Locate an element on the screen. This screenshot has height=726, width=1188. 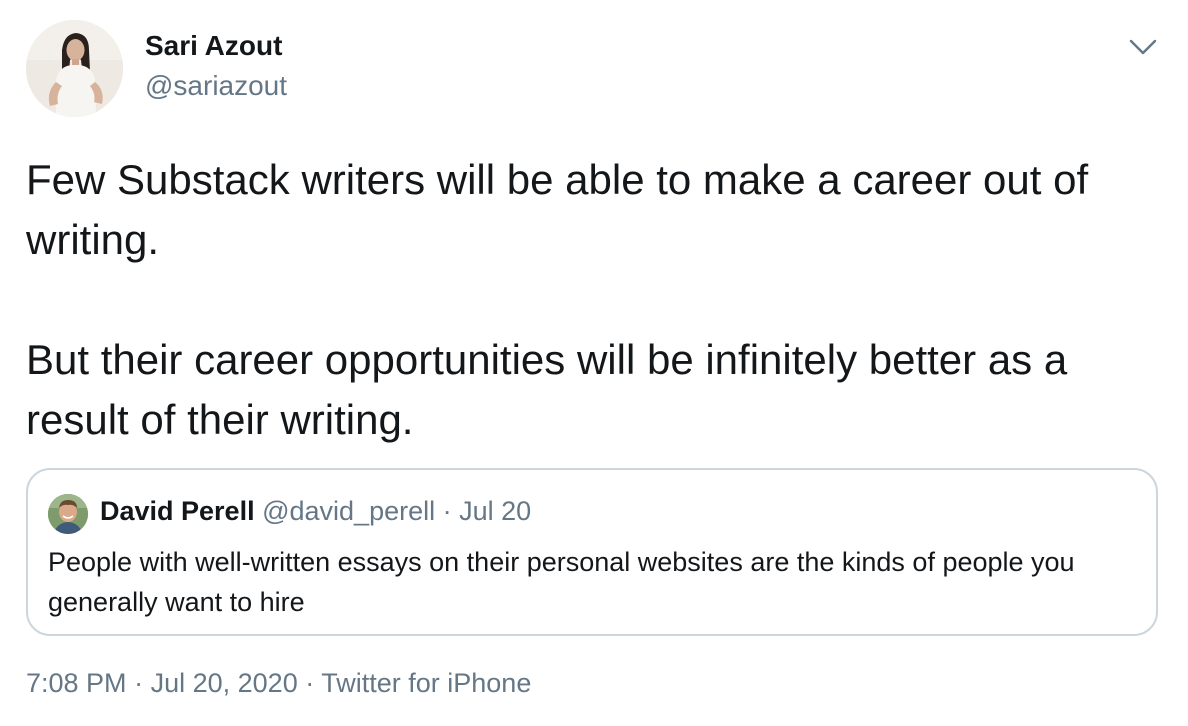
quoted-author-handle: @david_perell is located at coordinates (349, 511).